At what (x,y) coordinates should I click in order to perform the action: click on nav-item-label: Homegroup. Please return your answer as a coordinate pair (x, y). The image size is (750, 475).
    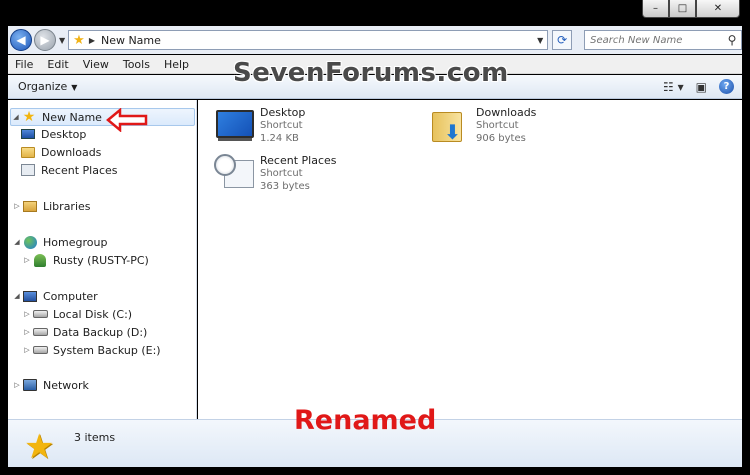
    Looking at the image, I should click on (75, 242).